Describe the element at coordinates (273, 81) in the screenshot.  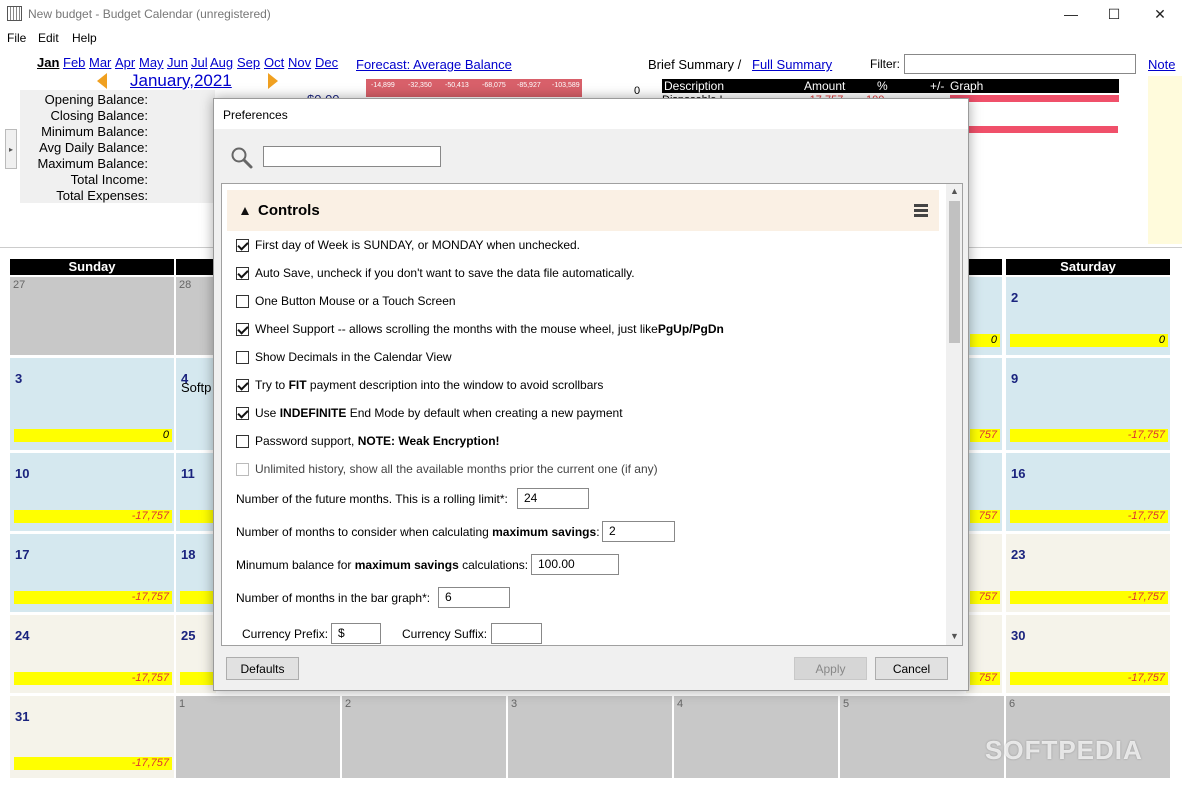
I see `next-month-arrow-icon` at that location.